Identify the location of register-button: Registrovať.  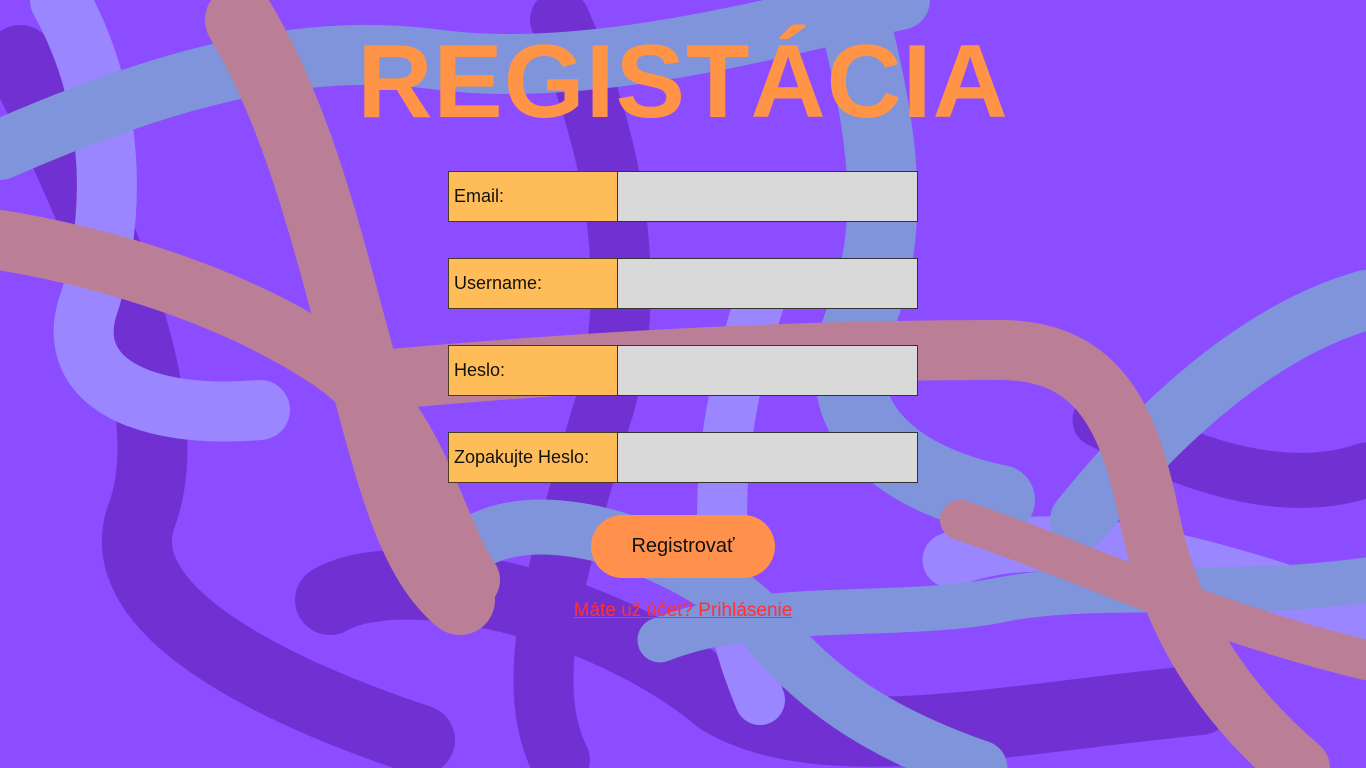
(683, 546).